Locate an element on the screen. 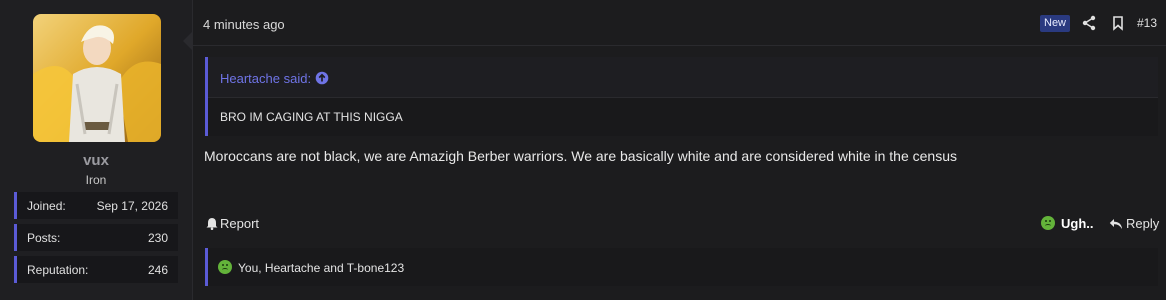  stat-posts: Posts: 230 is located at coordinates (96, 237).